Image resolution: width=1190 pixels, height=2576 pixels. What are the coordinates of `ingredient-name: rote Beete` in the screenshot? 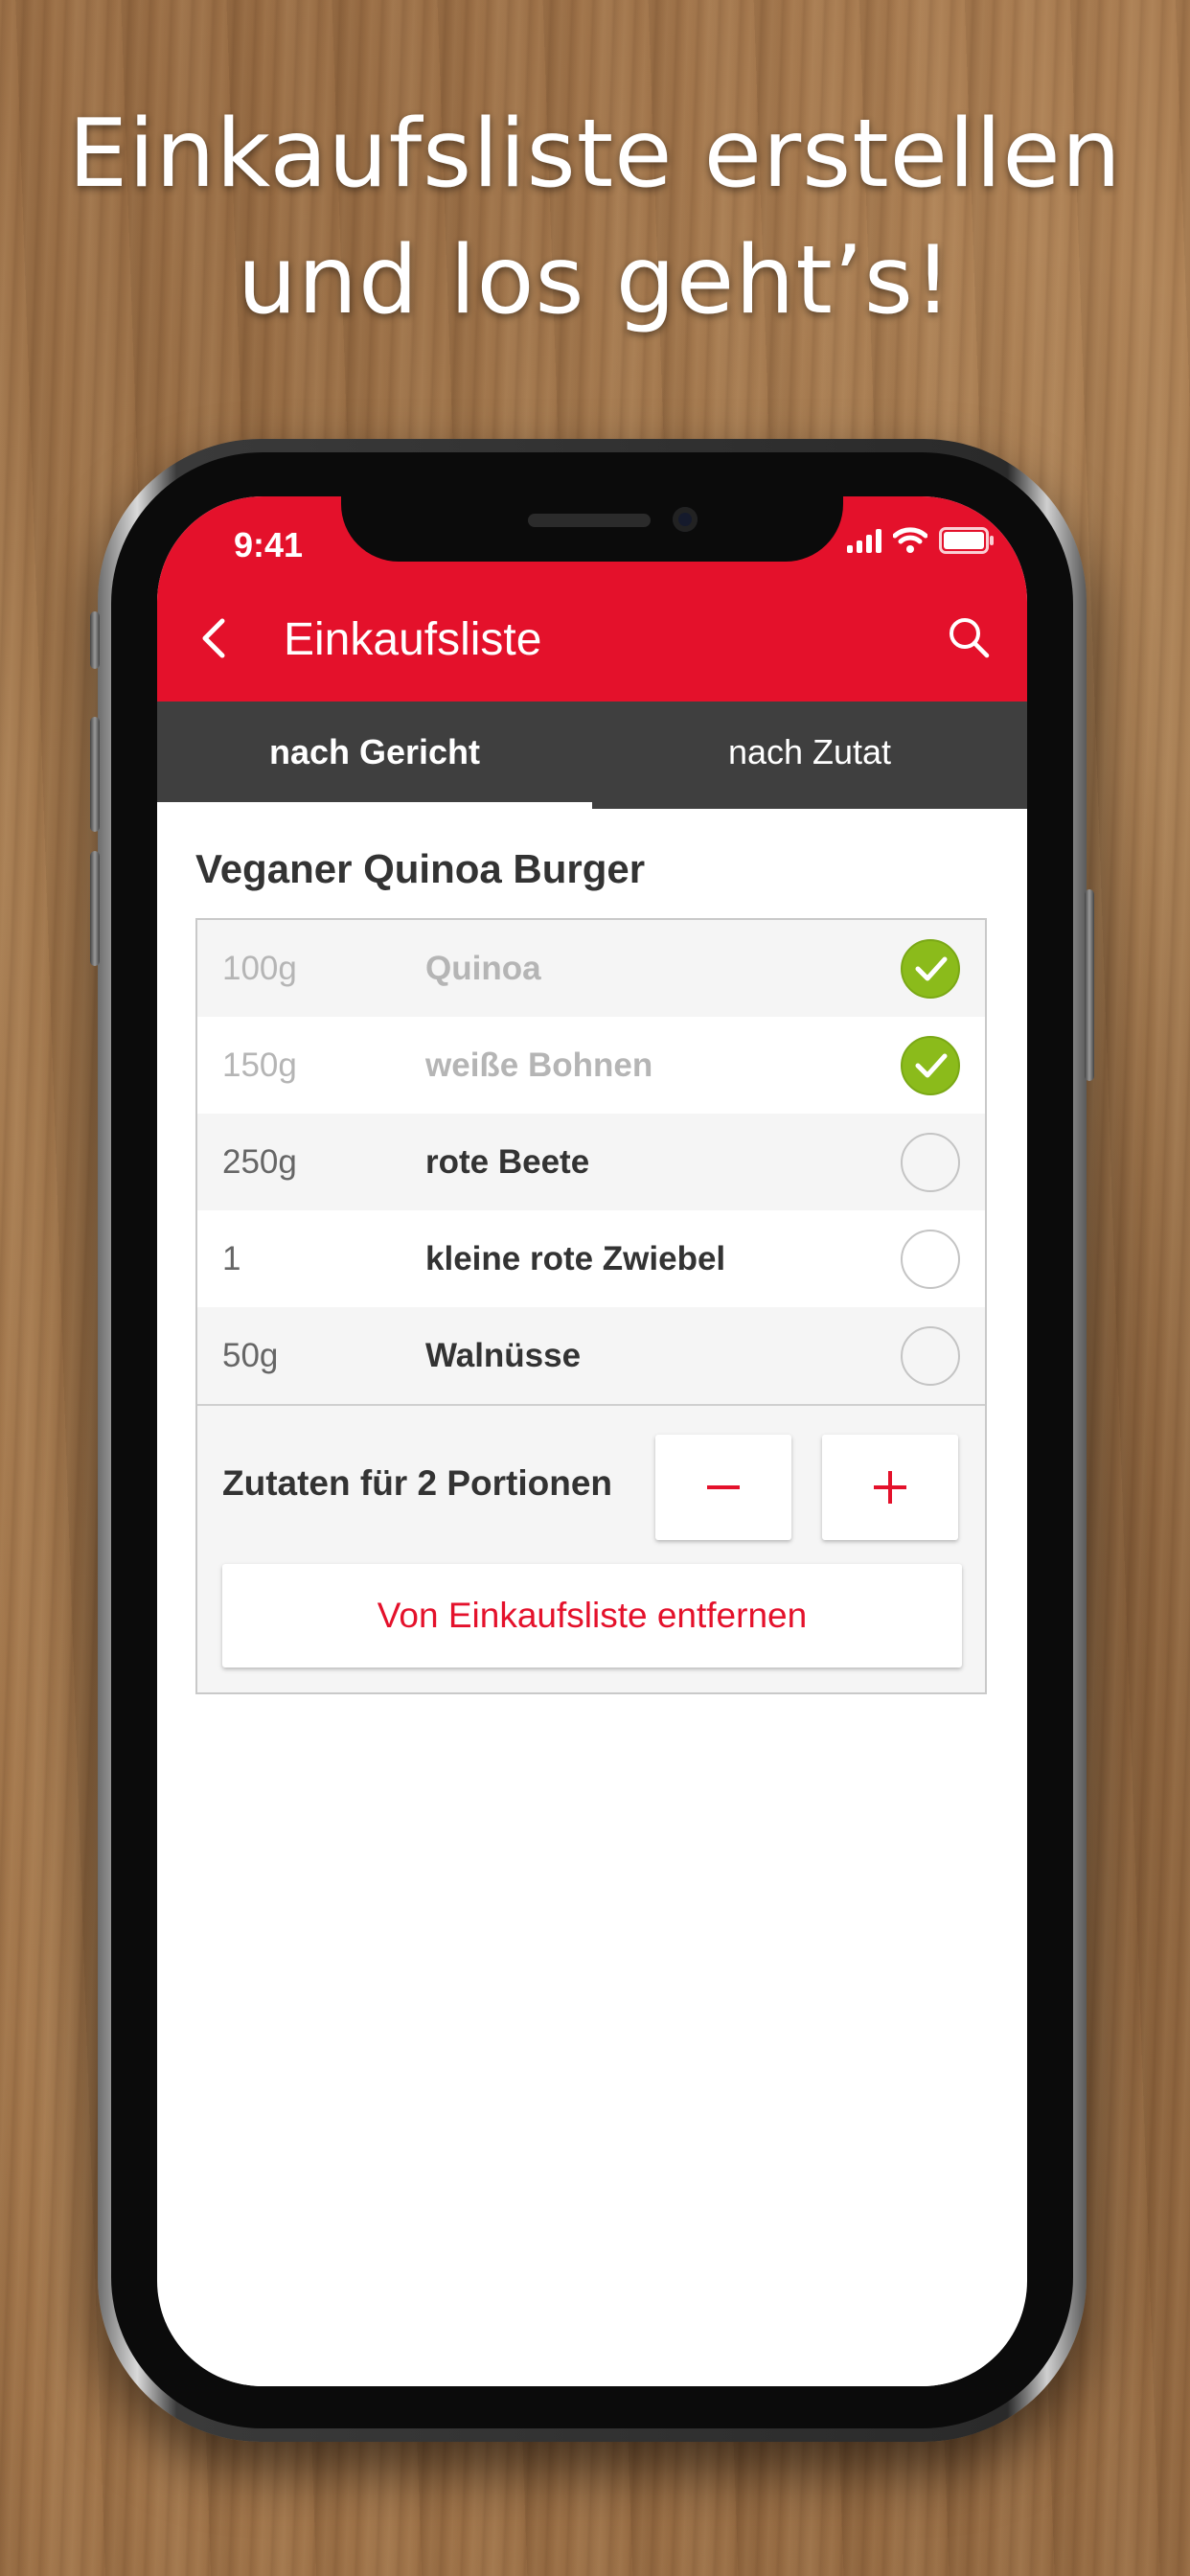 It's located at (508, 1161).